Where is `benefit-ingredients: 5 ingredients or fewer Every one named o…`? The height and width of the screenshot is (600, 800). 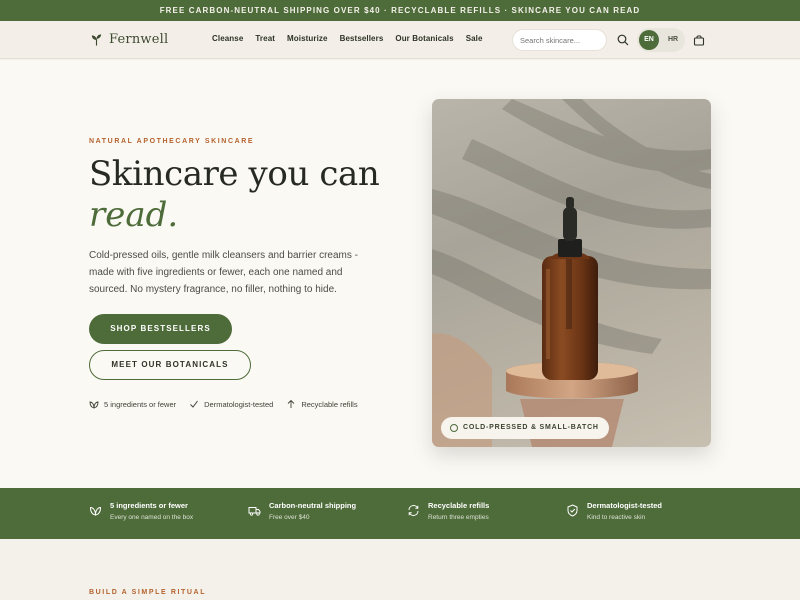
benefit-ingredients: 5 ingredients or fewer Every one named o… is located at coordinates (141, 512).